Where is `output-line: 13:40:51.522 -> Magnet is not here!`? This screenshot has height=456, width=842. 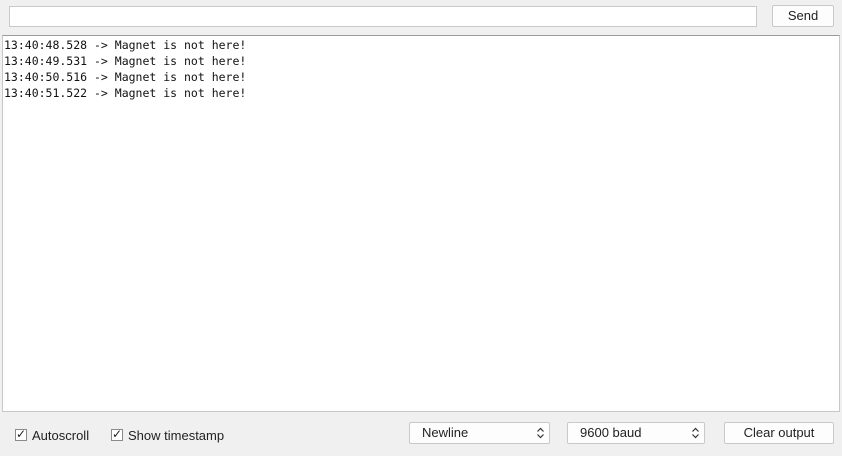
output-line: 13:40:51.522 -> Magnet is not here! is located at coordinates (125, 93).